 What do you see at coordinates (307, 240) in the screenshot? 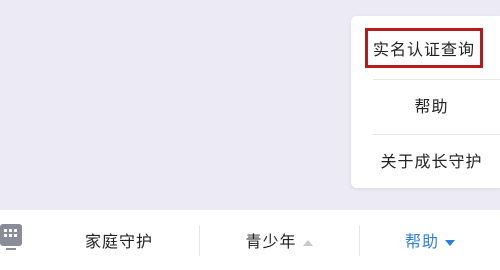
I see `caret-up-icon` at bounding box center [307, 240].